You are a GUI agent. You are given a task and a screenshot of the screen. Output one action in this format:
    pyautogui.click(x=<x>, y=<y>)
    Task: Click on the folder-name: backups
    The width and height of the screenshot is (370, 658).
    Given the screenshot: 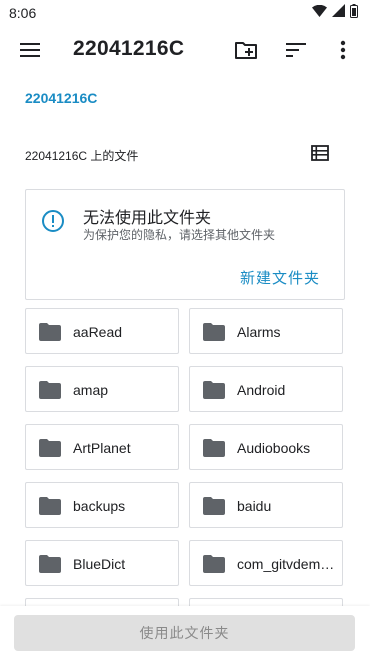 What is the action you would take?
    pyautogui.click(x=99, y=506)
    